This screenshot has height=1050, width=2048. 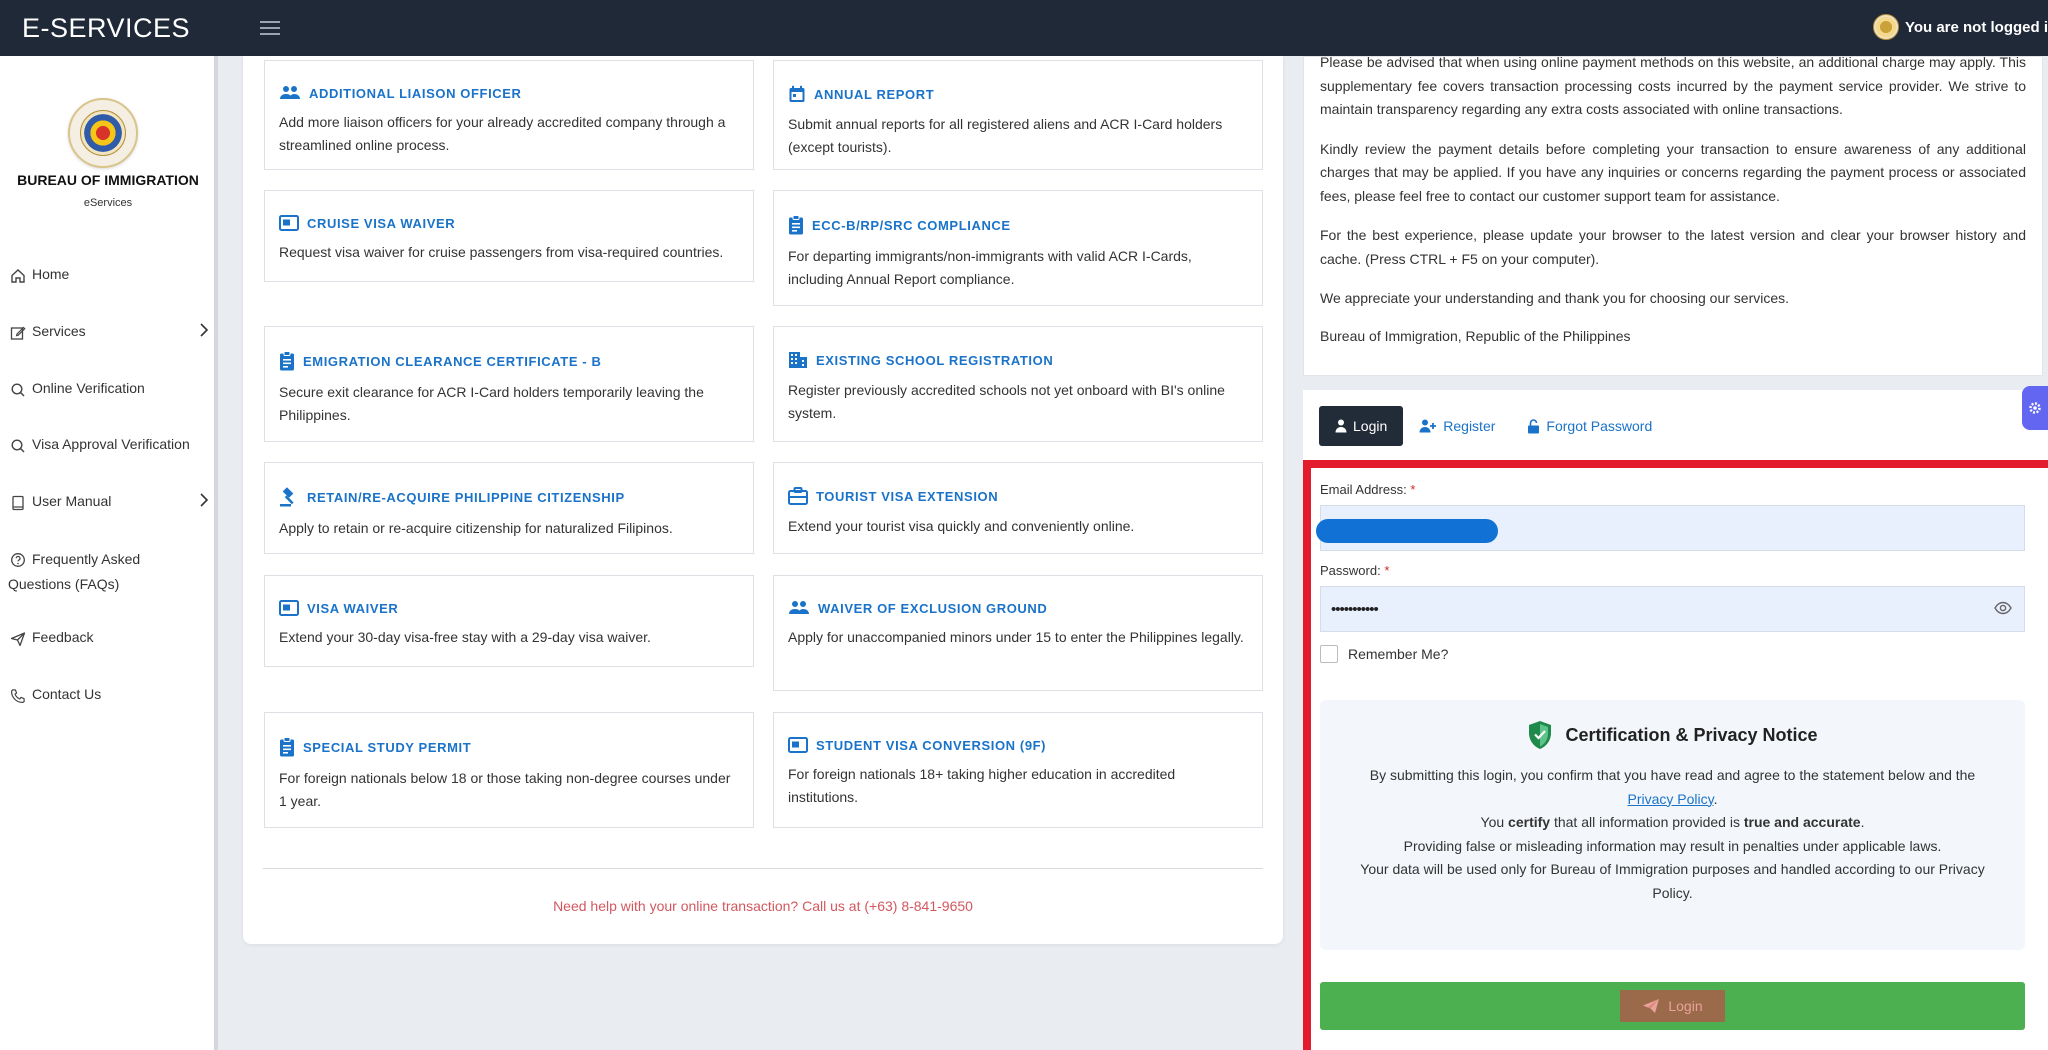 I want to click on sidebar-item-label: Services, so click(x=59, y=331).